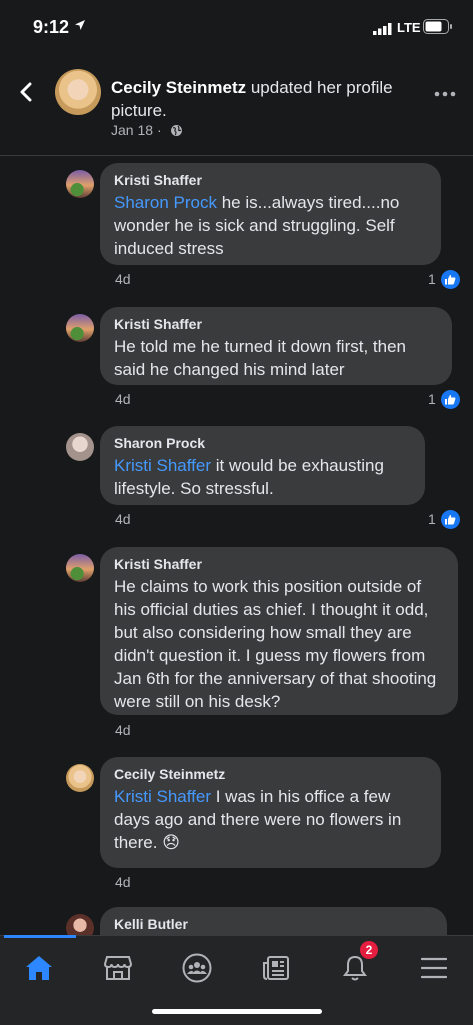  Describe the element at coordinates (437, 26) in the screenshot. I see `battery-icon` at that location.